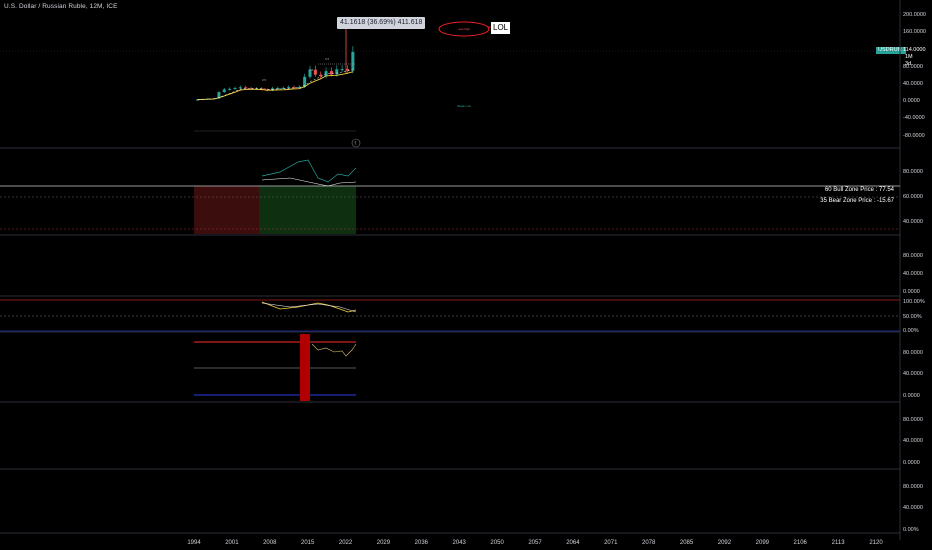  What do you see at coordinates (307, 210) in the screenshot?
I see `bull-zone-box` at bounding box center [307, 210].